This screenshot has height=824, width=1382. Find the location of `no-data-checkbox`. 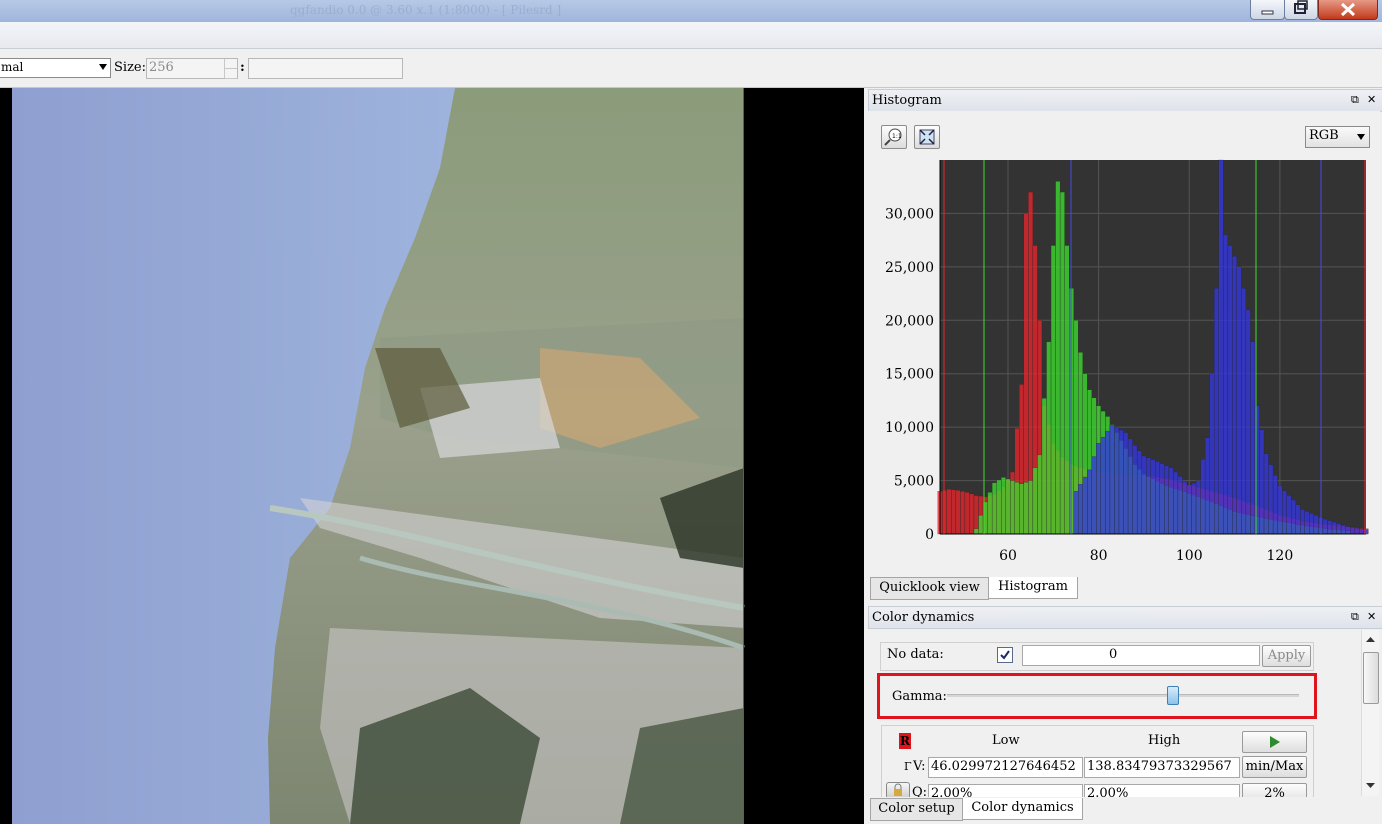

no-data-checkbox is located at coordinates (1005, 655).